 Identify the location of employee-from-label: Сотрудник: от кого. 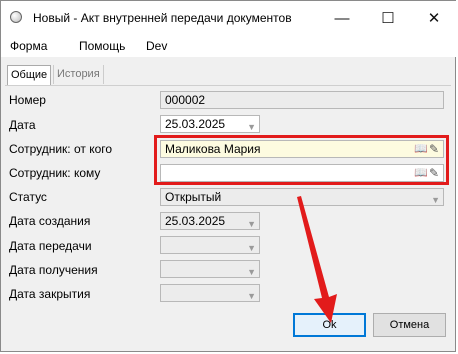
(61, 149).